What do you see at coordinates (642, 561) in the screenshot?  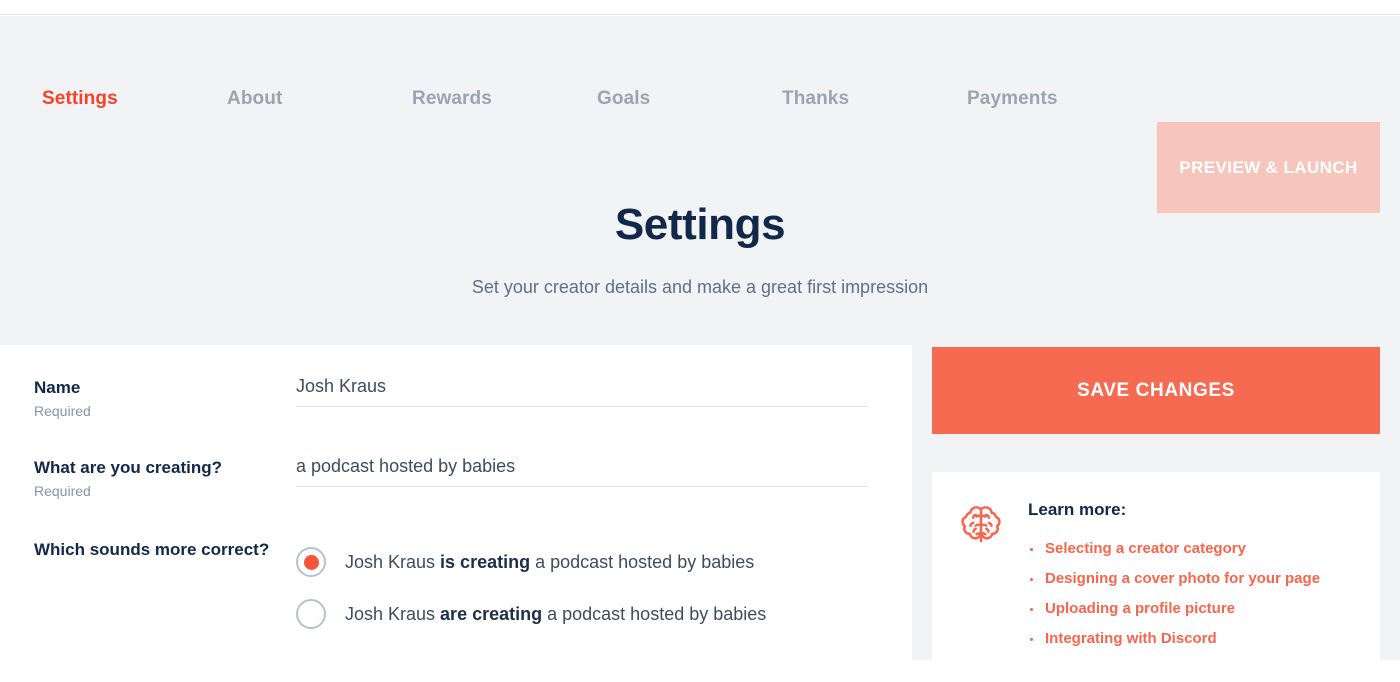 I see `radio-suffix-0: a podcast hosted by babies` at bounding box center [642, 561].